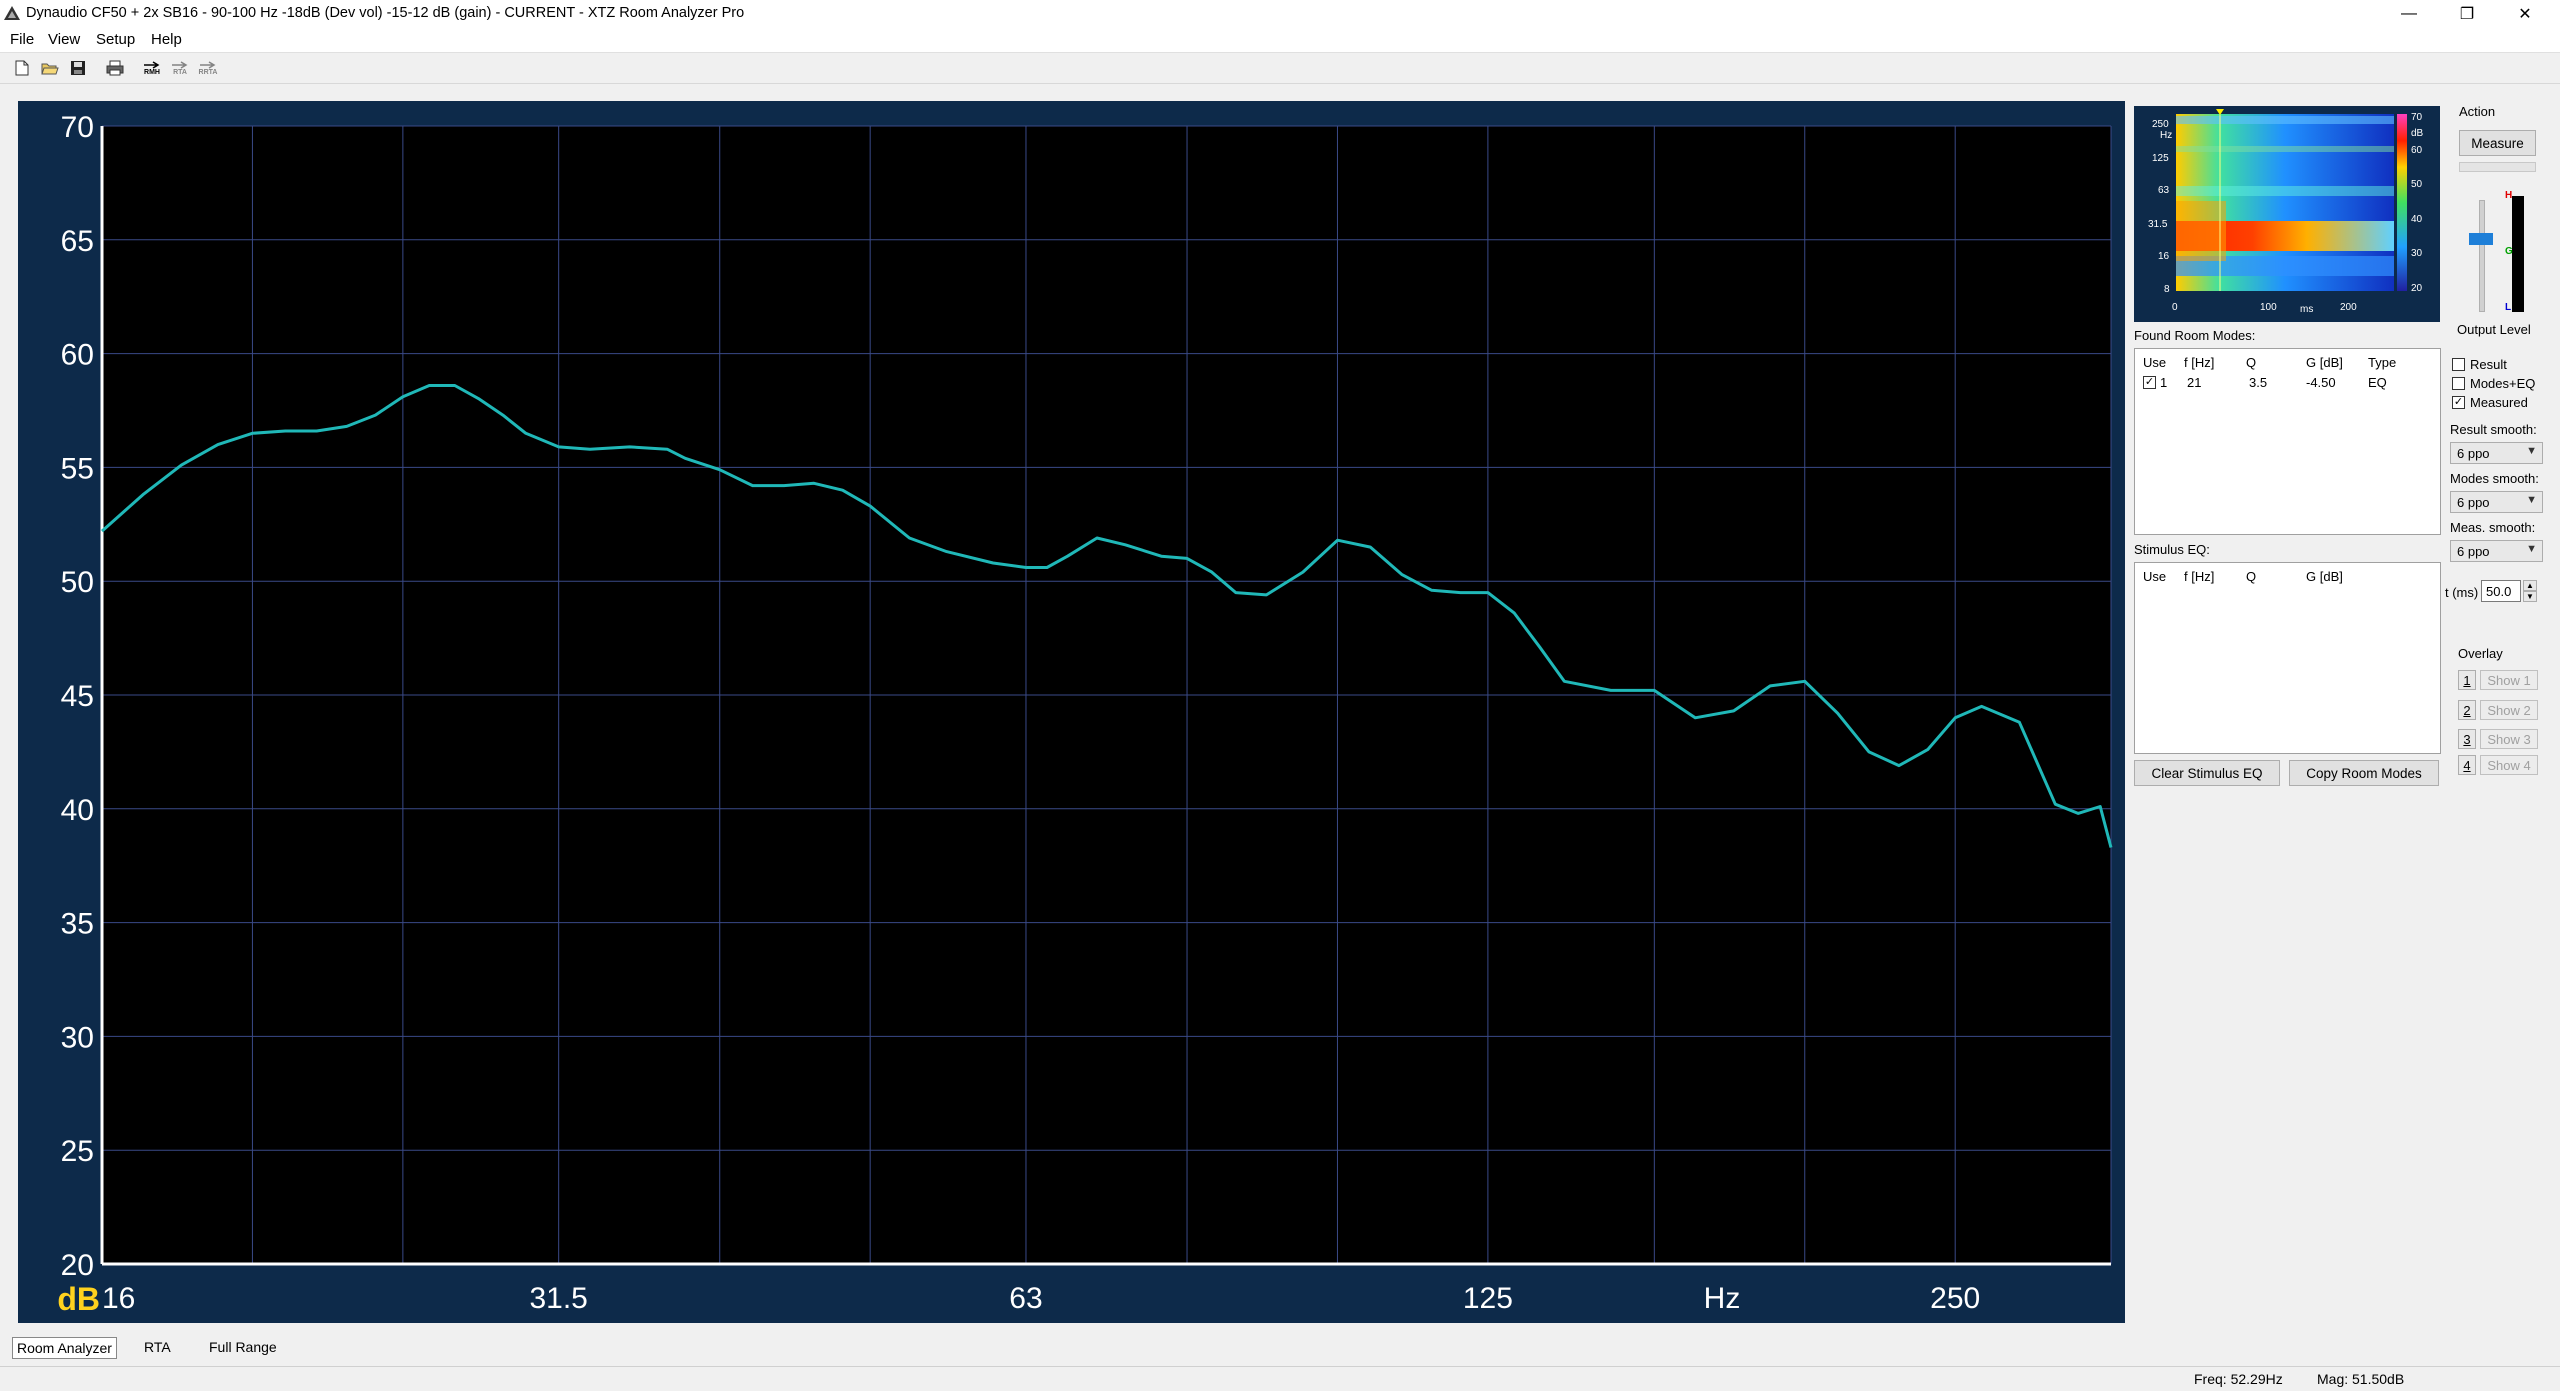  I want to click on result-smooth-value: 6 ppo, so click(2473, 453).